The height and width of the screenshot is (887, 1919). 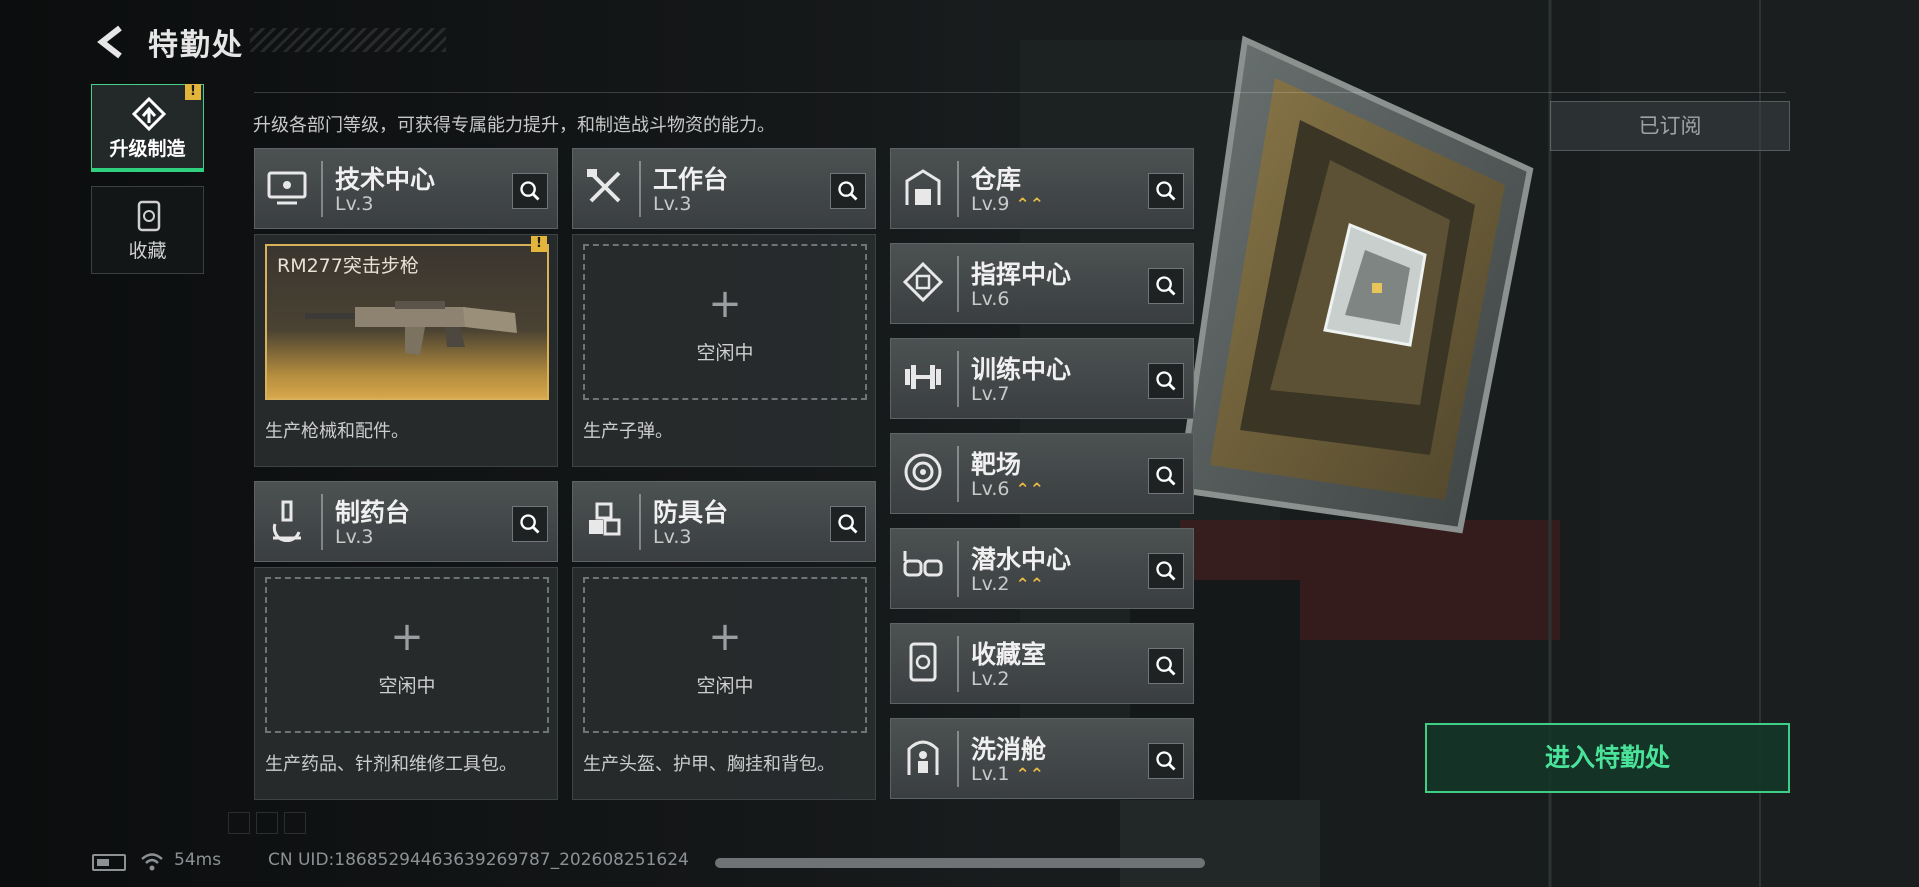 What do you see at coordinates (196, 45) in the screenshot?
I see `page-title: 特勤处` at bounding box center [196, 45].